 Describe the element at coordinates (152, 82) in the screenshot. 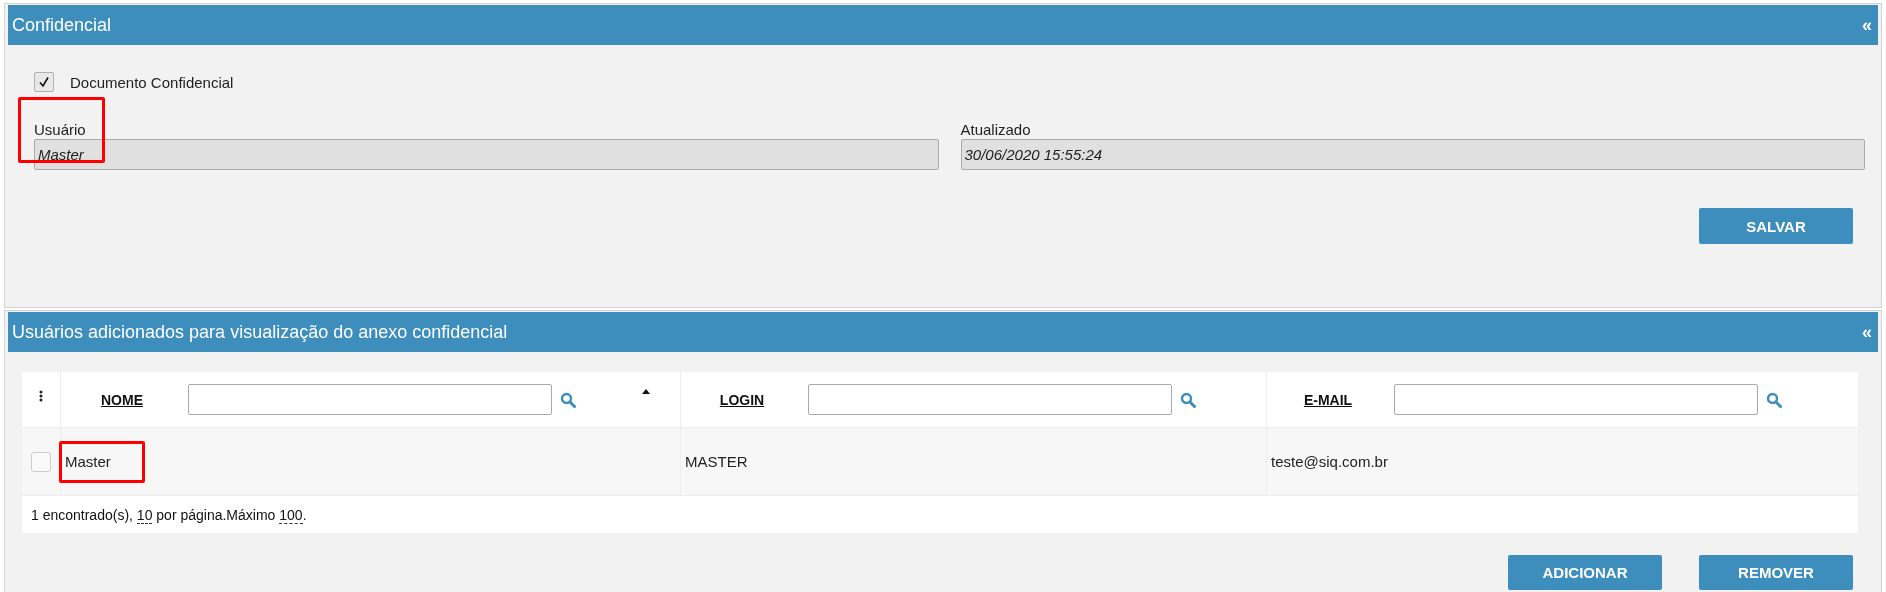

I see `checkbox-label: Documento Confidencial` at that location.